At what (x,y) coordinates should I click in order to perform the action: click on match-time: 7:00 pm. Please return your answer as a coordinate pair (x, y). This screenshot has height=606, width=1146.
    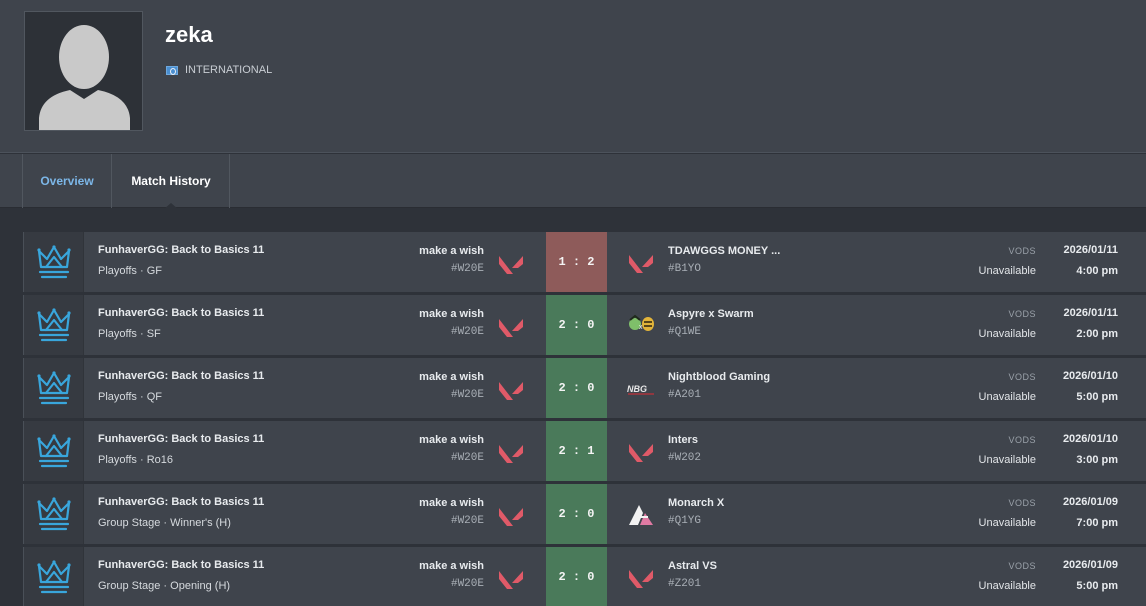
    Looking at the image, I should click on (1097, 523).